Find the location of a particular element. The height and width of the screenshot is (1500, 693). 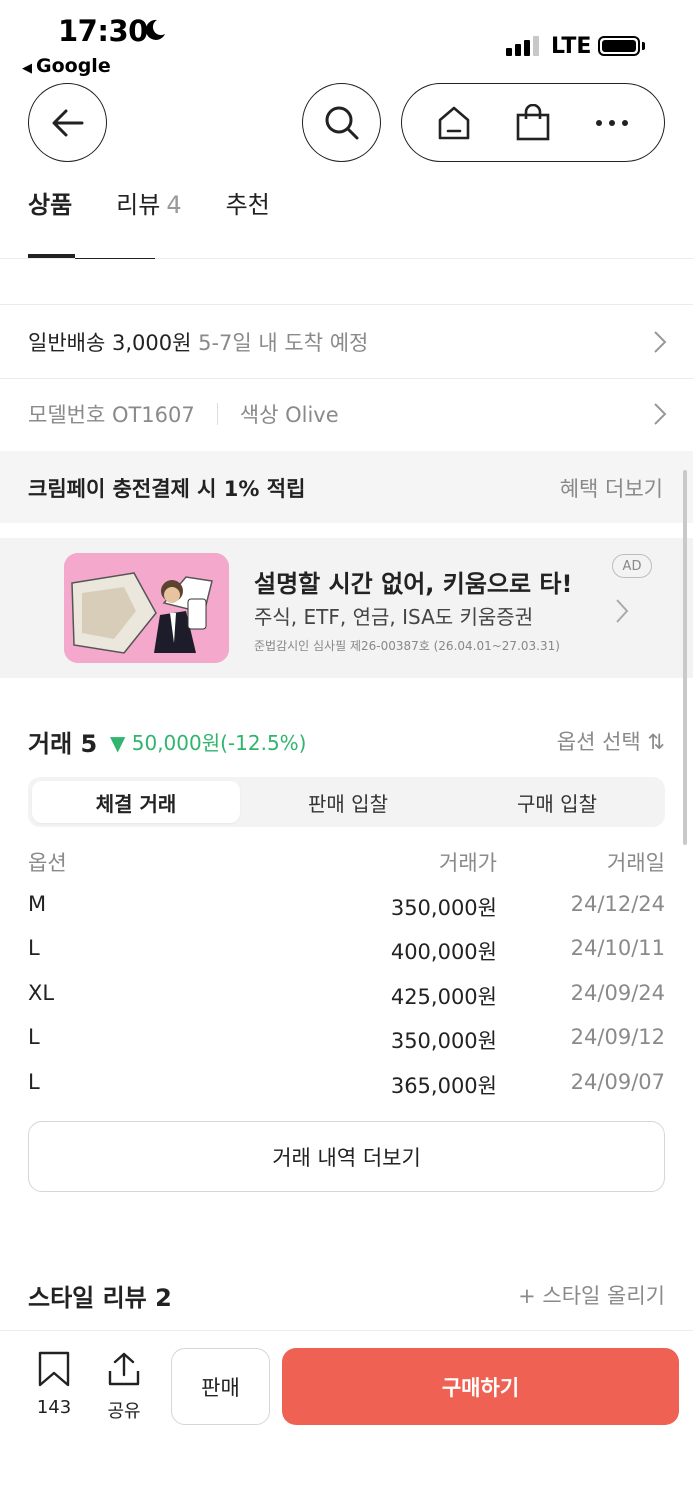

trade-history-more-button: 거래 내역 더보기 is located at coordinates (346, 1156).